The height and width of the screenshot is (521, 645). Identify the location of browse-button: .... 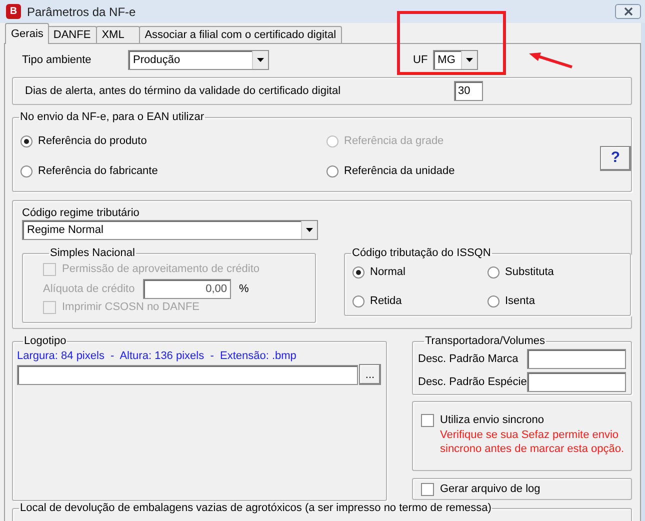
(370, 374).